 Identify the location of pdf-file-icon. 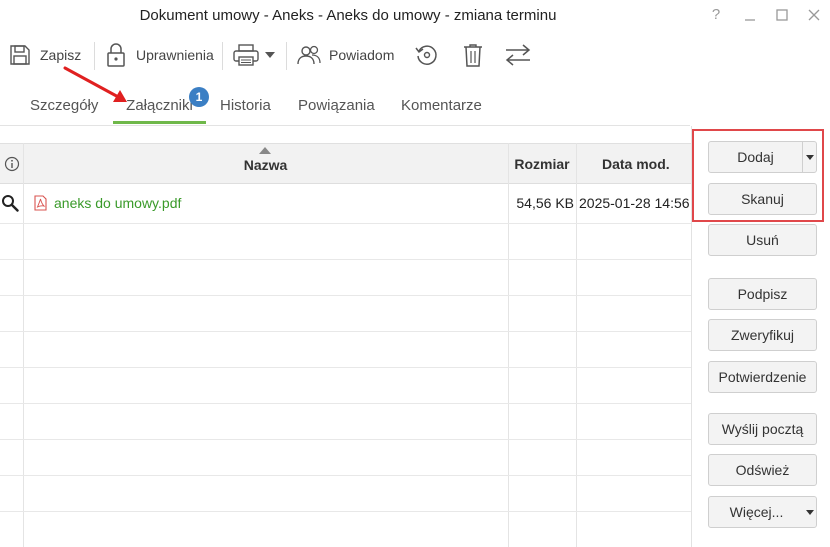
(40, 204).